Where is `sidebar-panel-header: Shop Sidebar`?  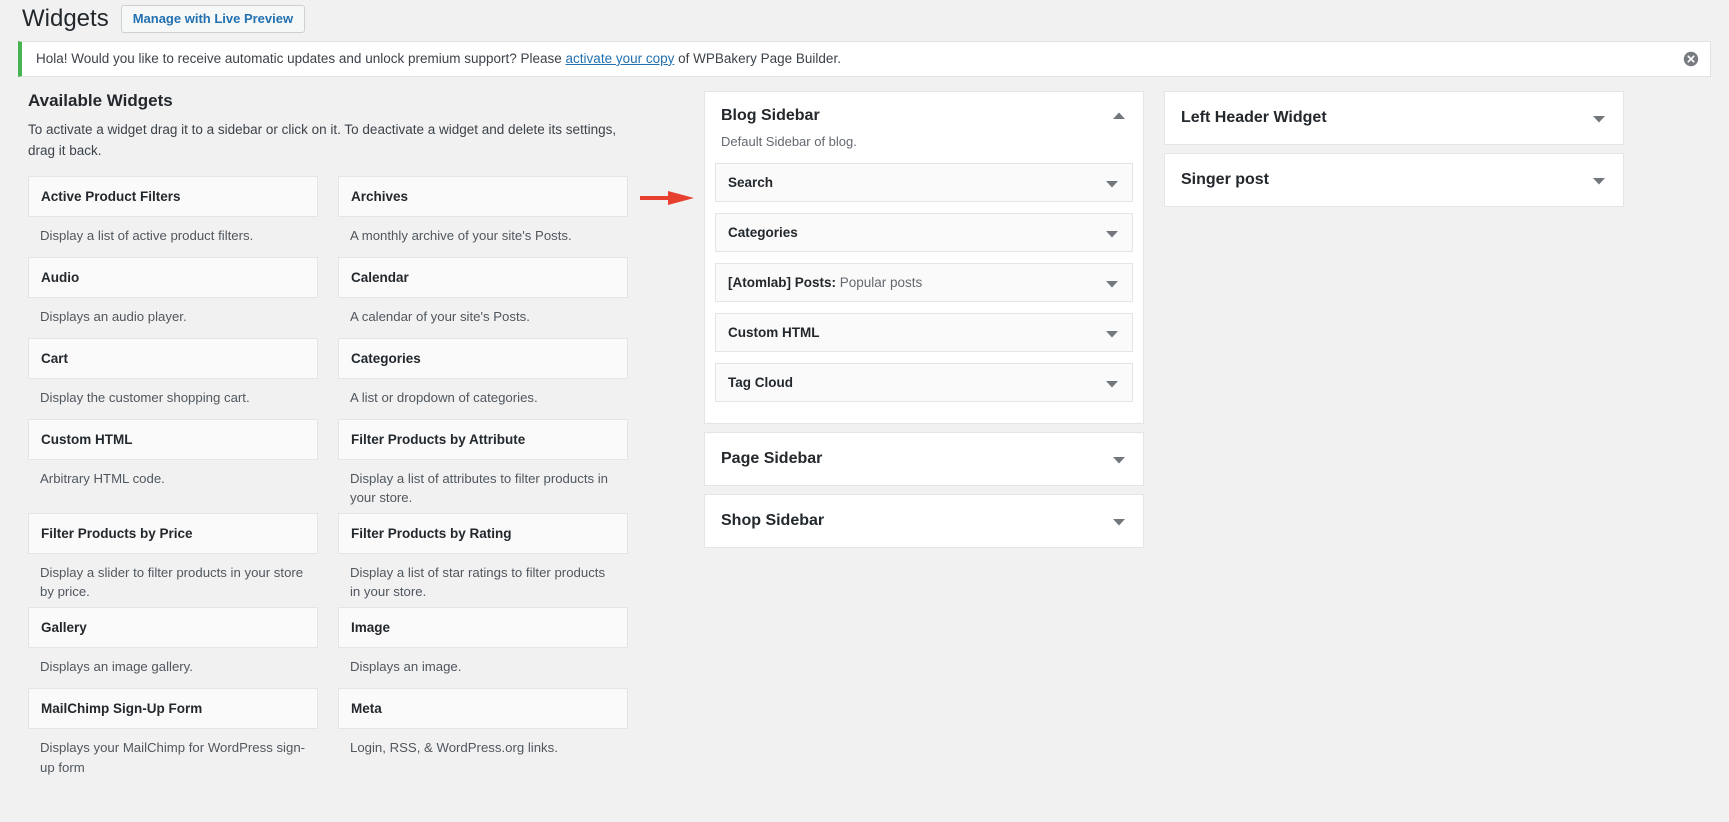 sidebar-panel-header: Shop Sidebar is located at coordinates (924, 521).